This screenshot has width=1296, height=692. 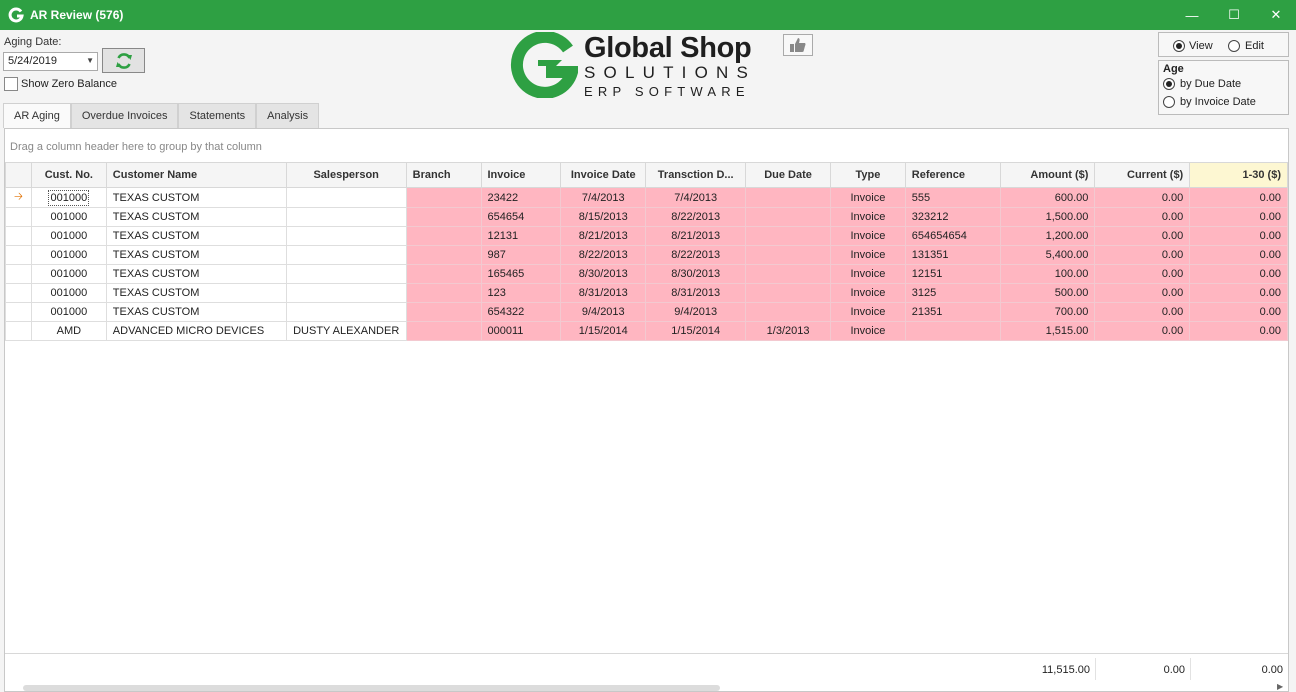 I want to click on cell-amount: 500.00, so click(x=1047, y=293).